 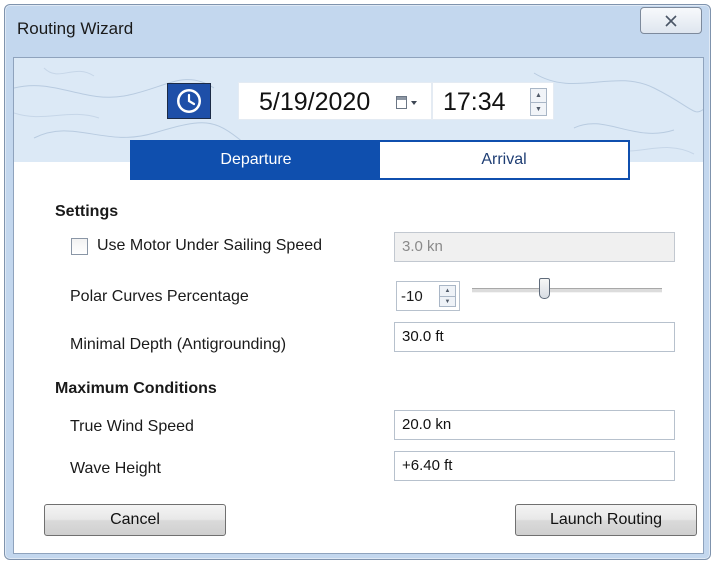 I want to click on polar-curves-label: Polar Curves Percentage, so click(x=159, y=296).